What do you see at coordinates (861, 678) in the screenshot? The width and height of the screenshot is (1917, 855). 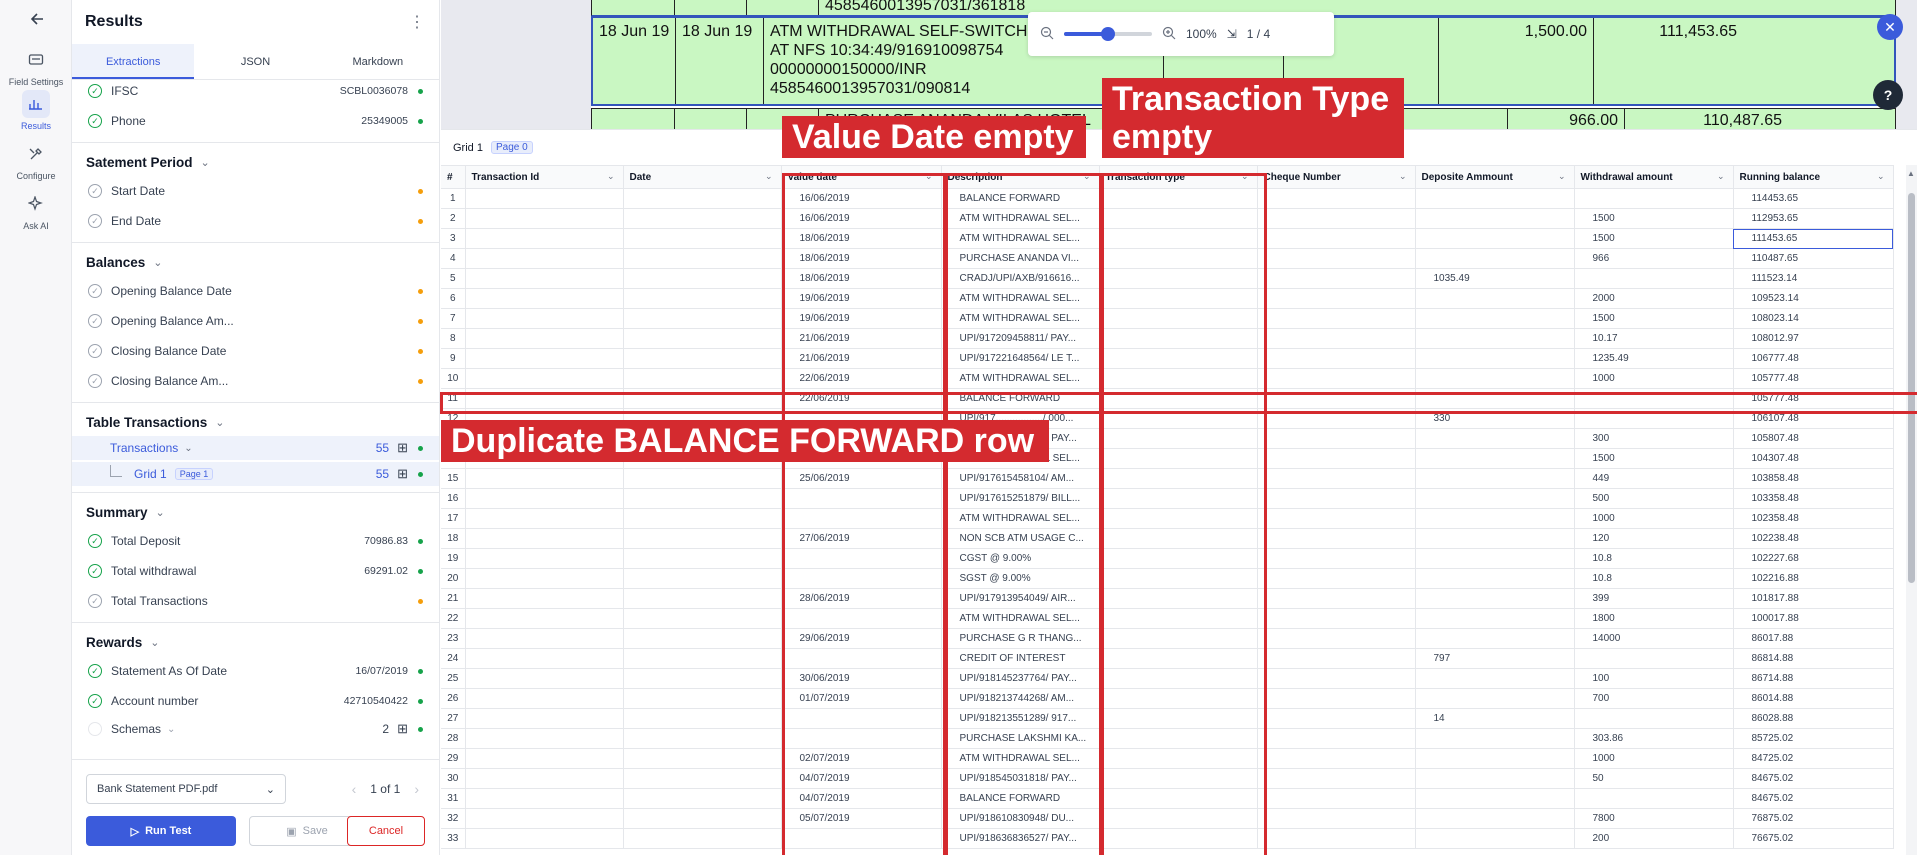 I see `table-cell: 30/06/2019` at bounding box center [861, 678].